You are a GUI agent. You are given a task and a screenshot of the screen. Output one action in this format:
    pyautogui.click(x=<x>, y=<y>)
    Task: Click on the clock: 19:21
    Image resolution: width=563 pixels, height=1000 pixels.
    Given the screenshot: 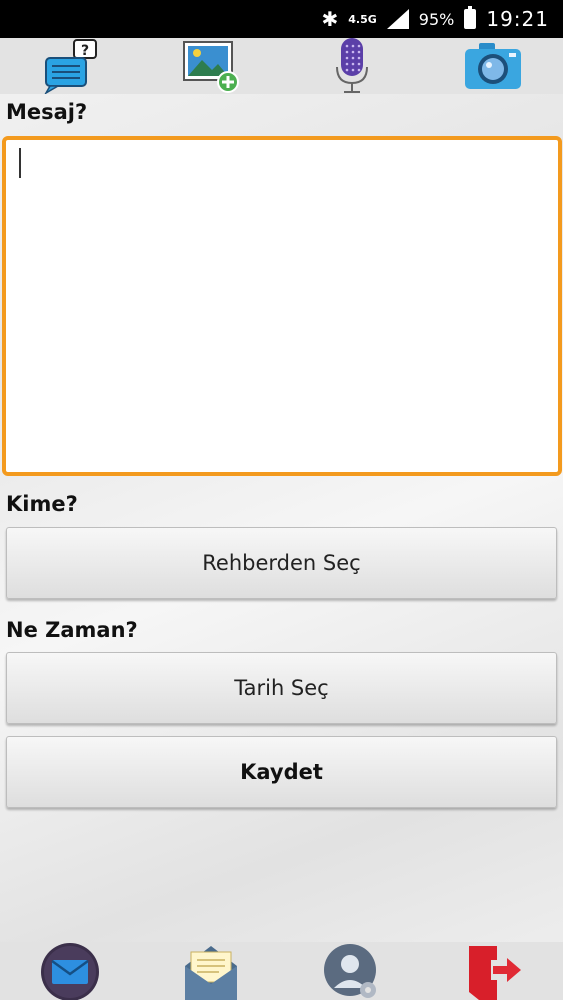 What is the action you would take?
    pyautogui.click(x=517, y=19)
    